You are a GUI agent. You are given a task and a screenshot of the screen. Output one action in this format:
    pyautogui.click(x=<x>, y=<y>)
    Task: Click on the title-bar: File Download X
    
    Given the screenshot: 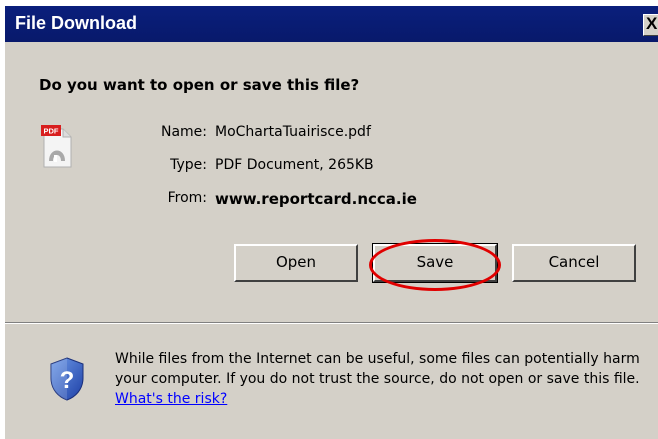 What is the action you would take?
    pyautogui.click(x=331, y=24)
    